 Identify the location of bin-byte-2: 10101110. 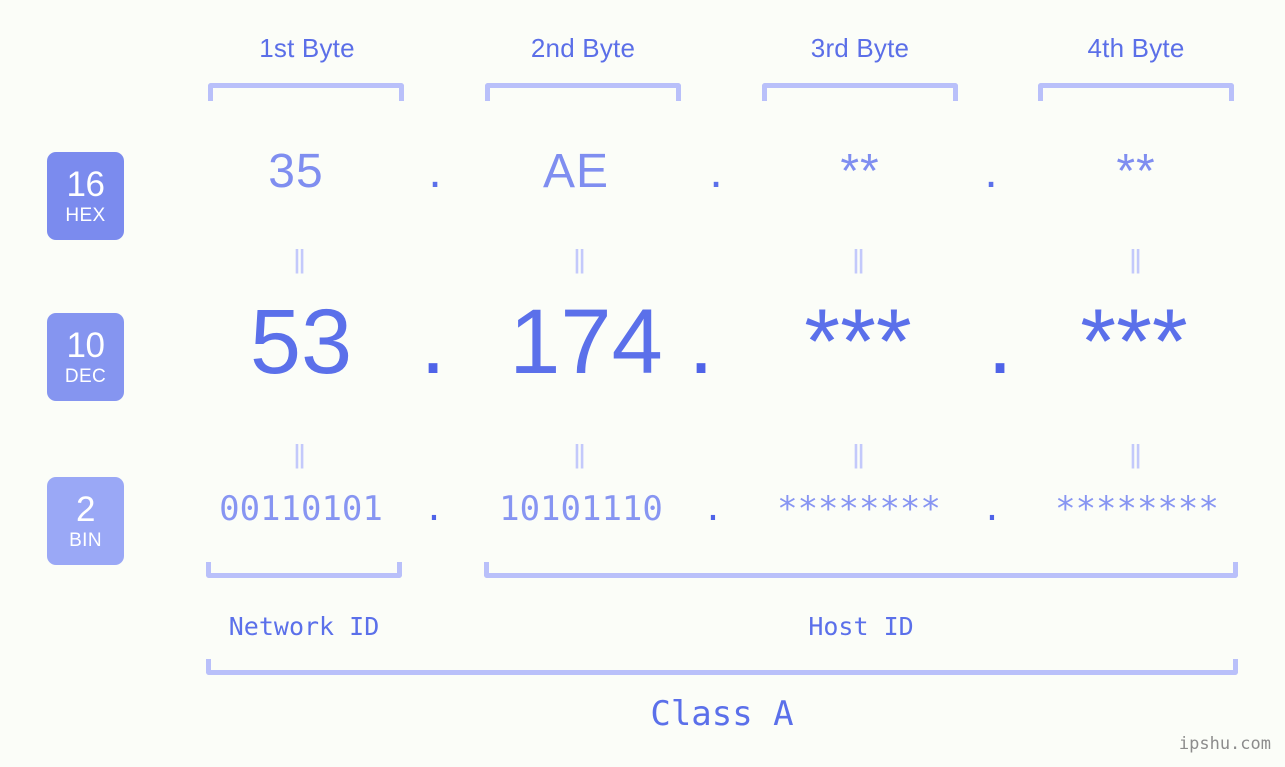
(581, 509).